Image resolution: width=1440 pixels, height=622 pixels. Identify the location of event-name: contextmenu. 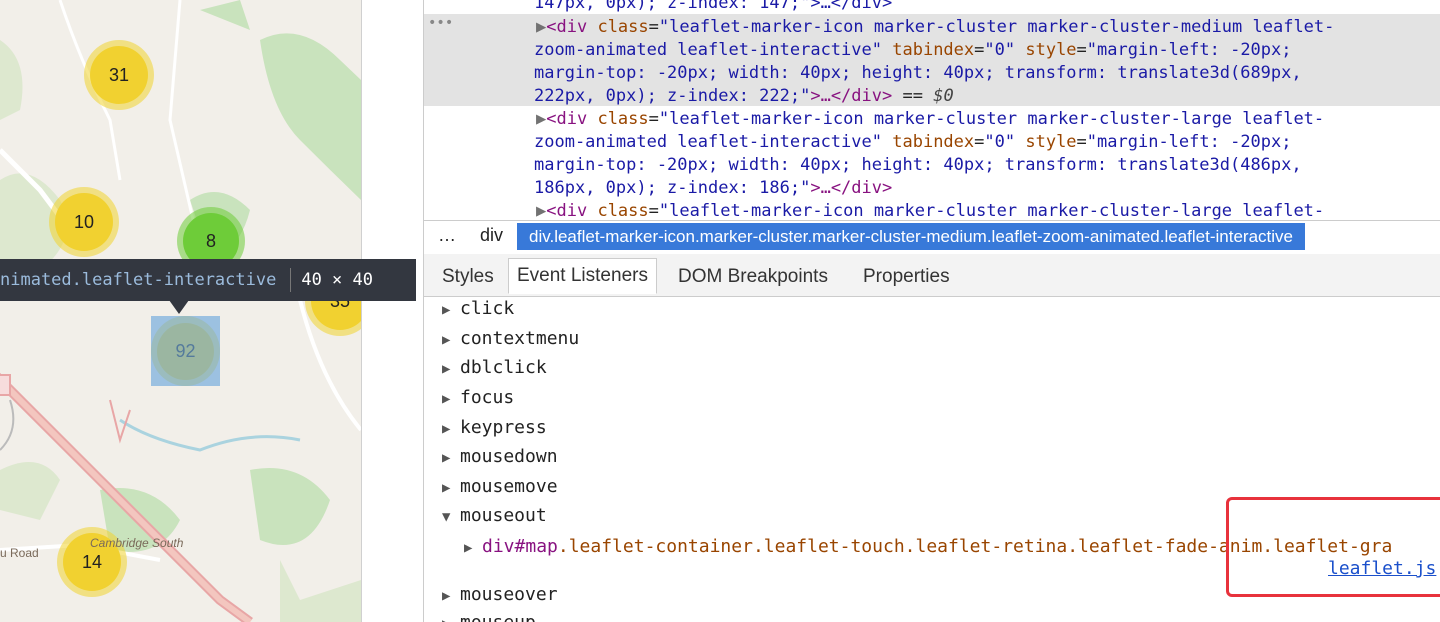
(520, 338).